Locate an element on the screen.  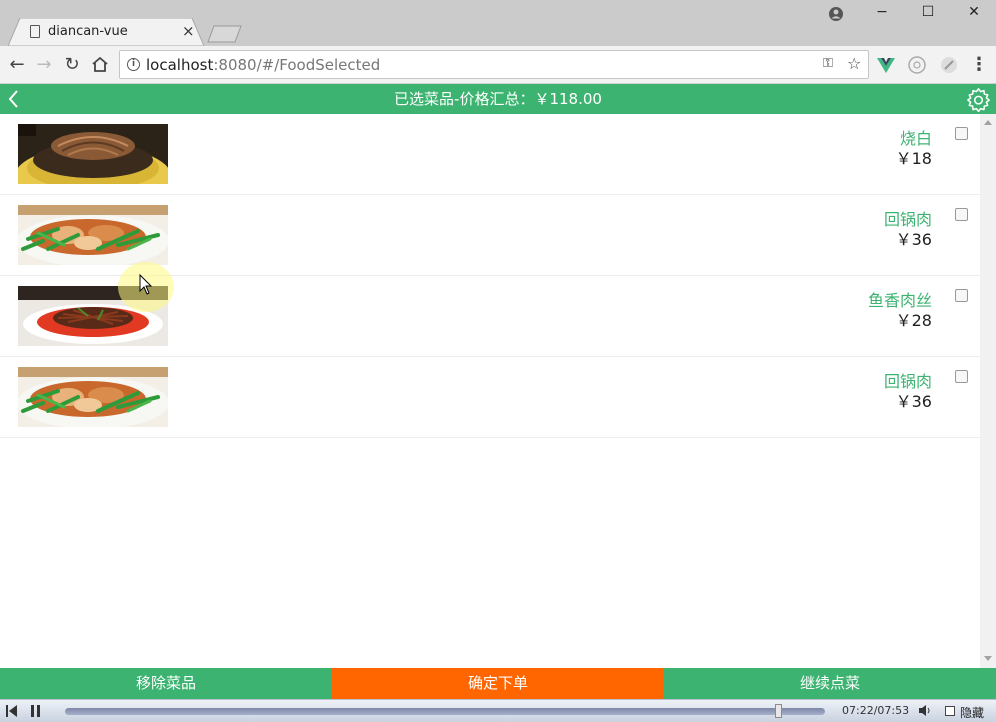
remove-dish-button: 移除菜品 is located at coordinates (166, 683).